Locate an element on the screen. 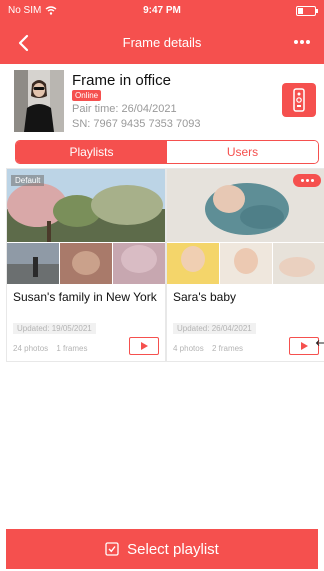 Image resolution: width=324 pixels, height=571 pixels. arrow-pointer-icon is located at coordinates (319, 343).